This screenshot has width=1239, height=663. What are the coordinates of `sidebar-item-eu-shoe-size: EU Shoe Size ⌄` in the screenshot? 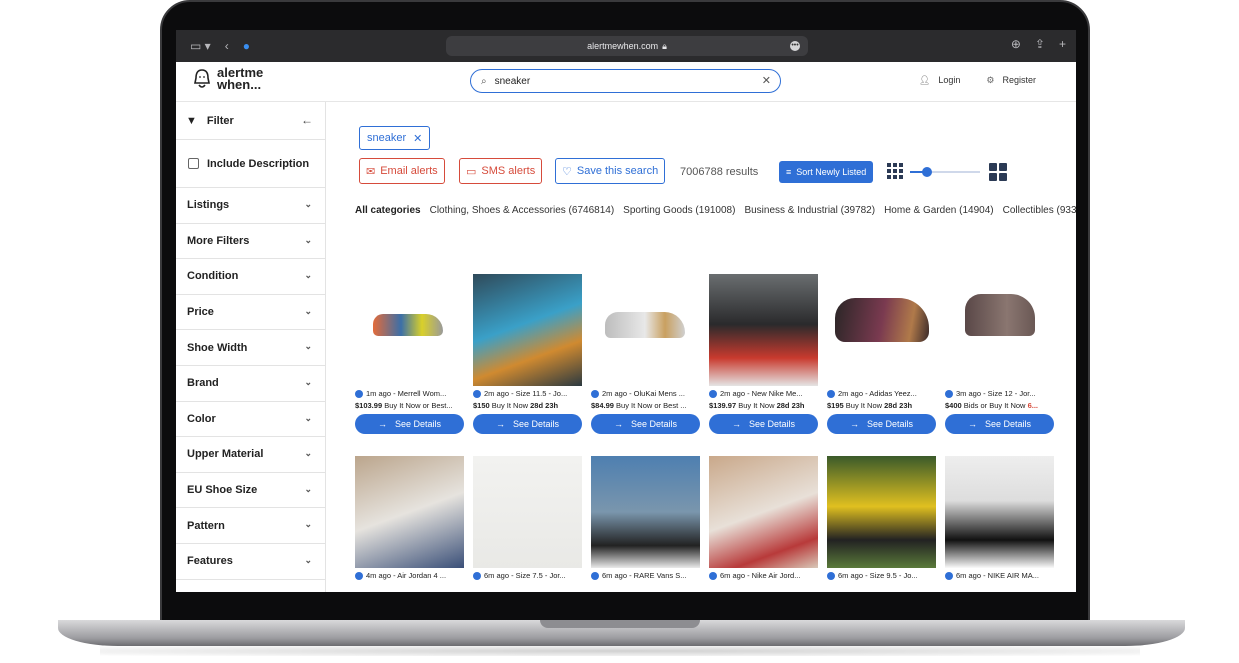 It's located at (250, 491).